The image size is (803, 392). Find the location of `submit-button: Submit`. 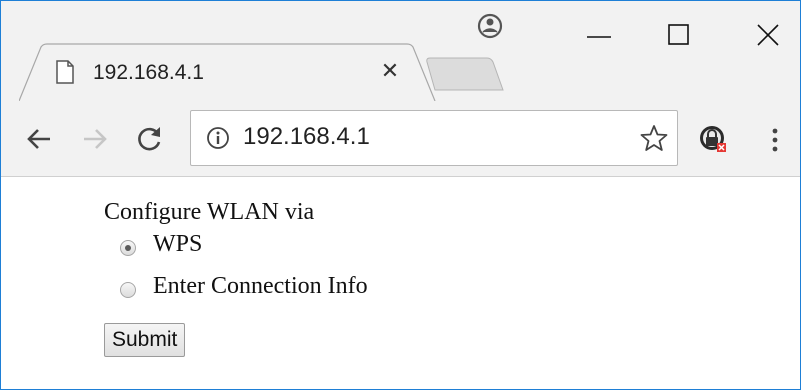

submit-button: Submit is located at coordinates (145, 340).